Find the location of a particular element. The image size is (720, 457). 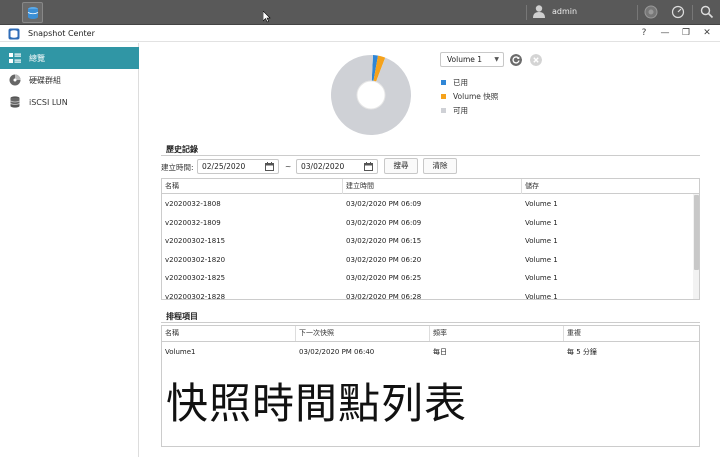

column-header-next-snapshot: 下一次快照 is located at coordinates (363, 333).